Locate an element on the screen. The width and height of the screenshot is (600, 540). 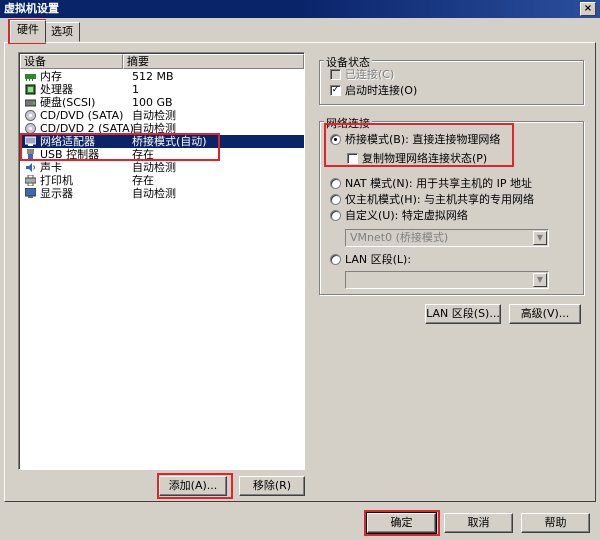
device-name: 打印机 is located at coordinates (56, 180).